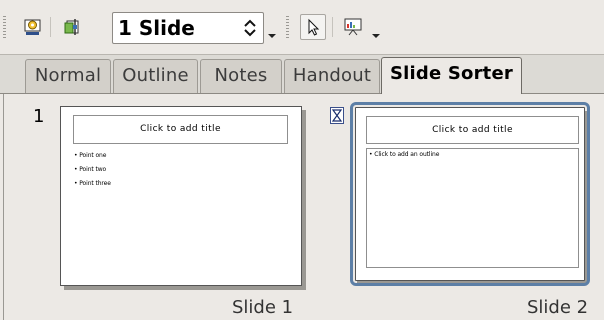 The width and height of the screenshot is (604, 320). Describe the element at coordinates (2, 207) in the screenshot. I see `pane-left-border` at that location.